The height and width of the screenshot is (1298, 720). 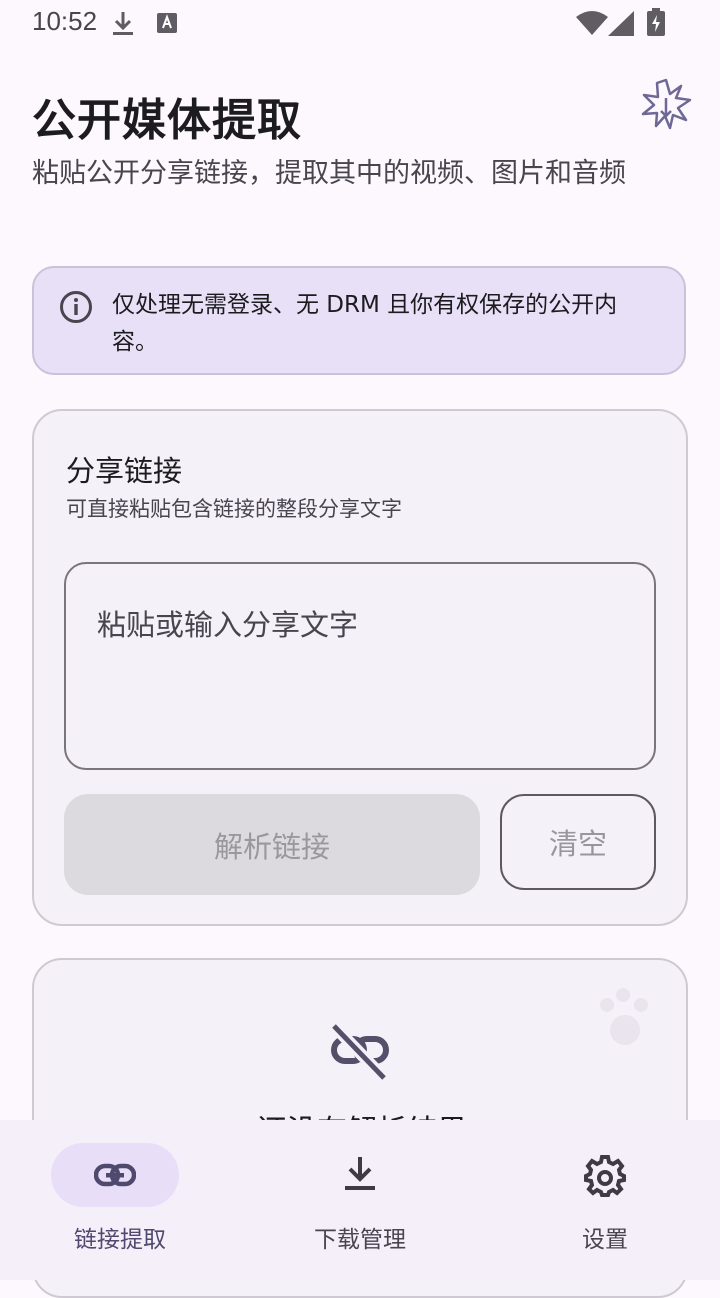 What do you see at coordinates (365, 323) in the screenshot?
I see `notice-text: 仅处理无需登录、无 DRM 且你有权保存的公开内容。` at bounding box center [365, 323].